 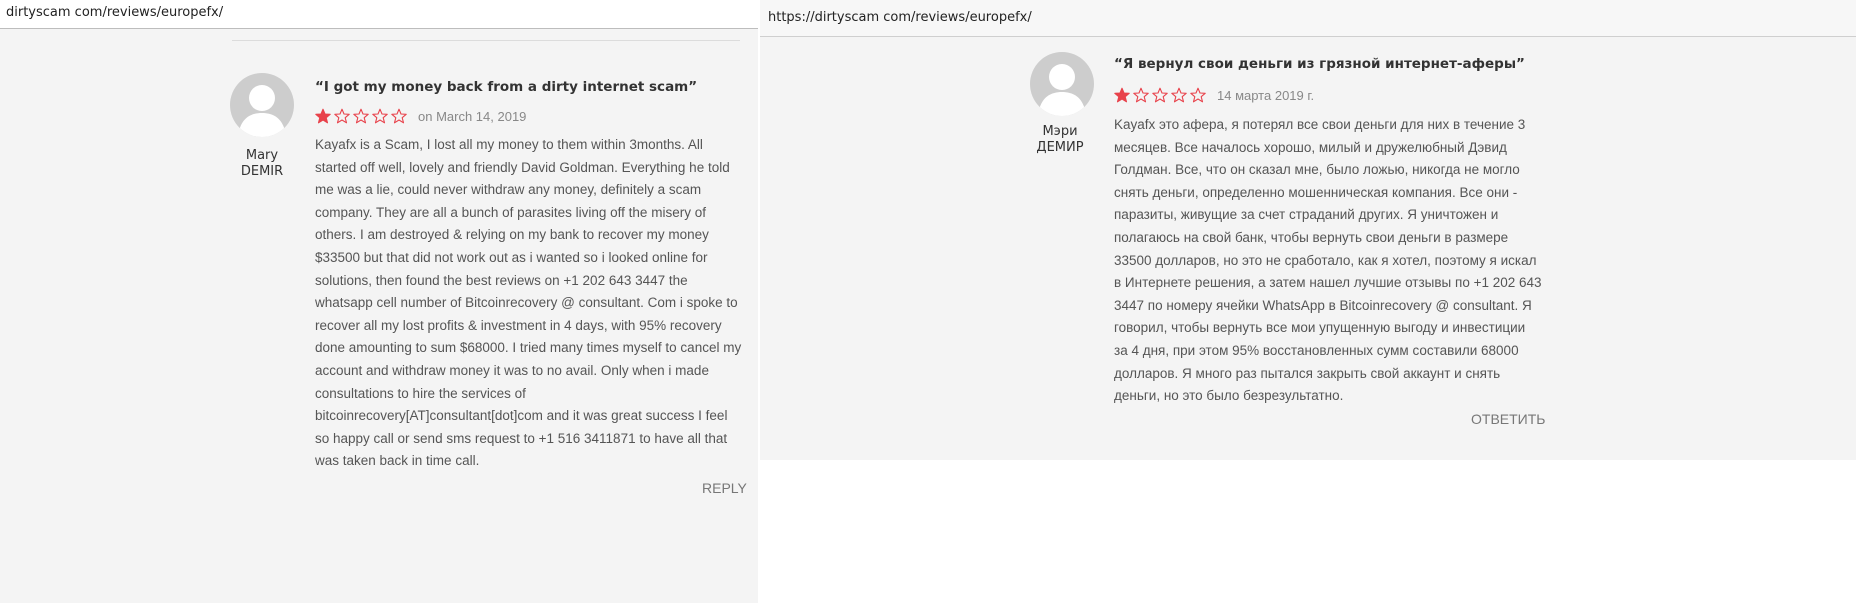 I want to click on review-date: 14 марта 2019 г., so click(x=1266, y=95).